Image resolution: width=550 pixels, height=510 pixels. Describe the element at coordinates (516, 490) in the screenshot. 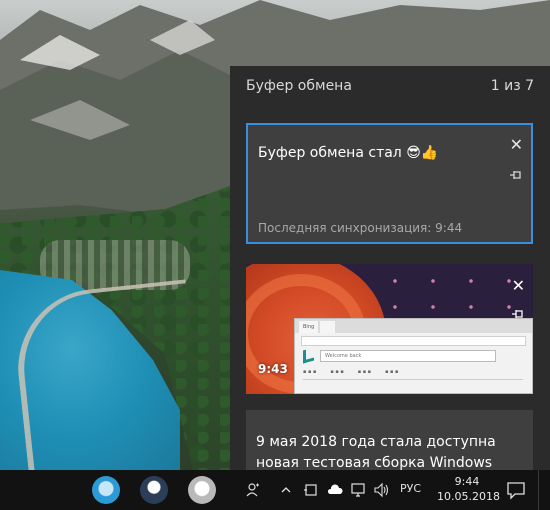

I see `notification-icon` at that location.